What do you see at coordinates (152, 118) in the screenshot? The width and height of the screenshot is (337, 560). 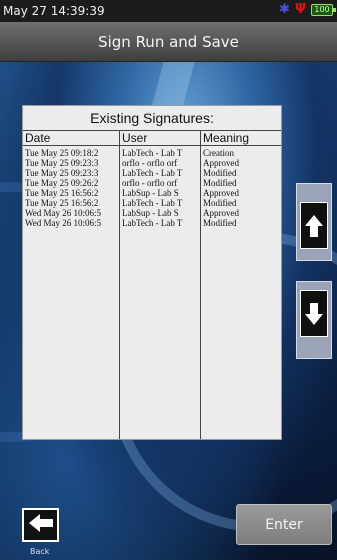 I see `signatures-heading: Existing Signatures:` at bounding box center [152, 118].